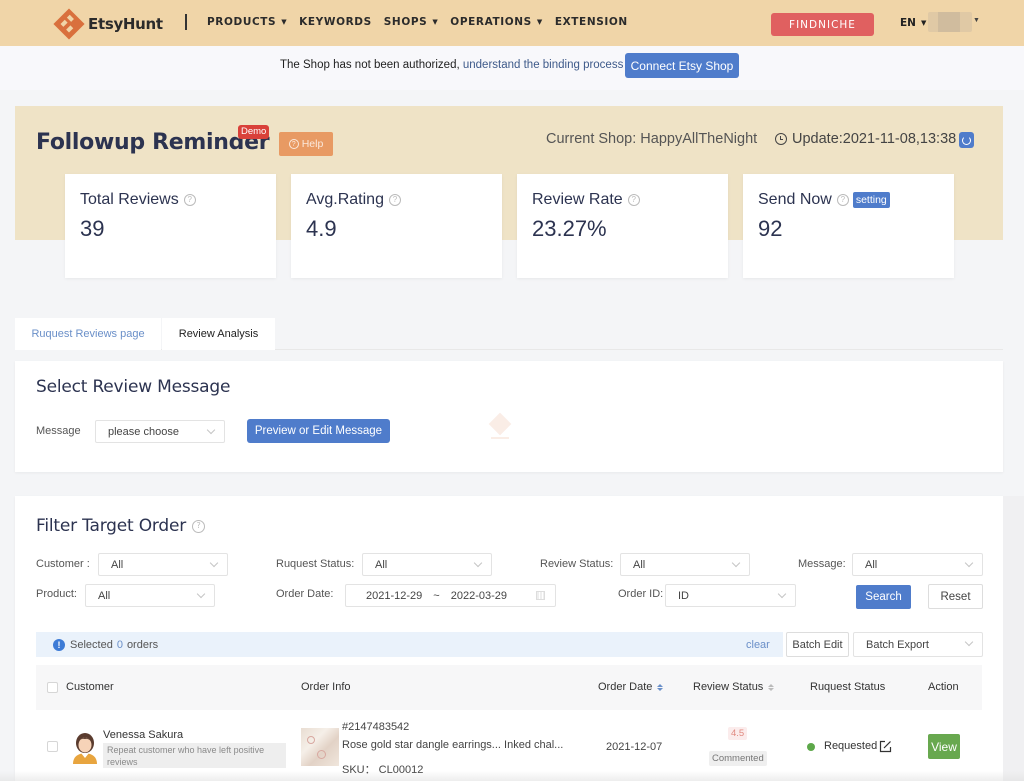  I want to click on stat-card-avg-rating: Avg.Rating? 4.9, so click(396, 226).